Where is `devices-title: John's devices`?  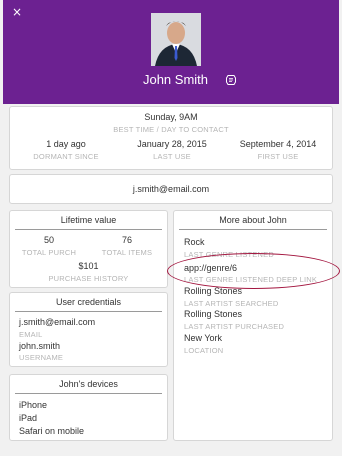
devices-title: John's devices is located at coordinates (88, 384).